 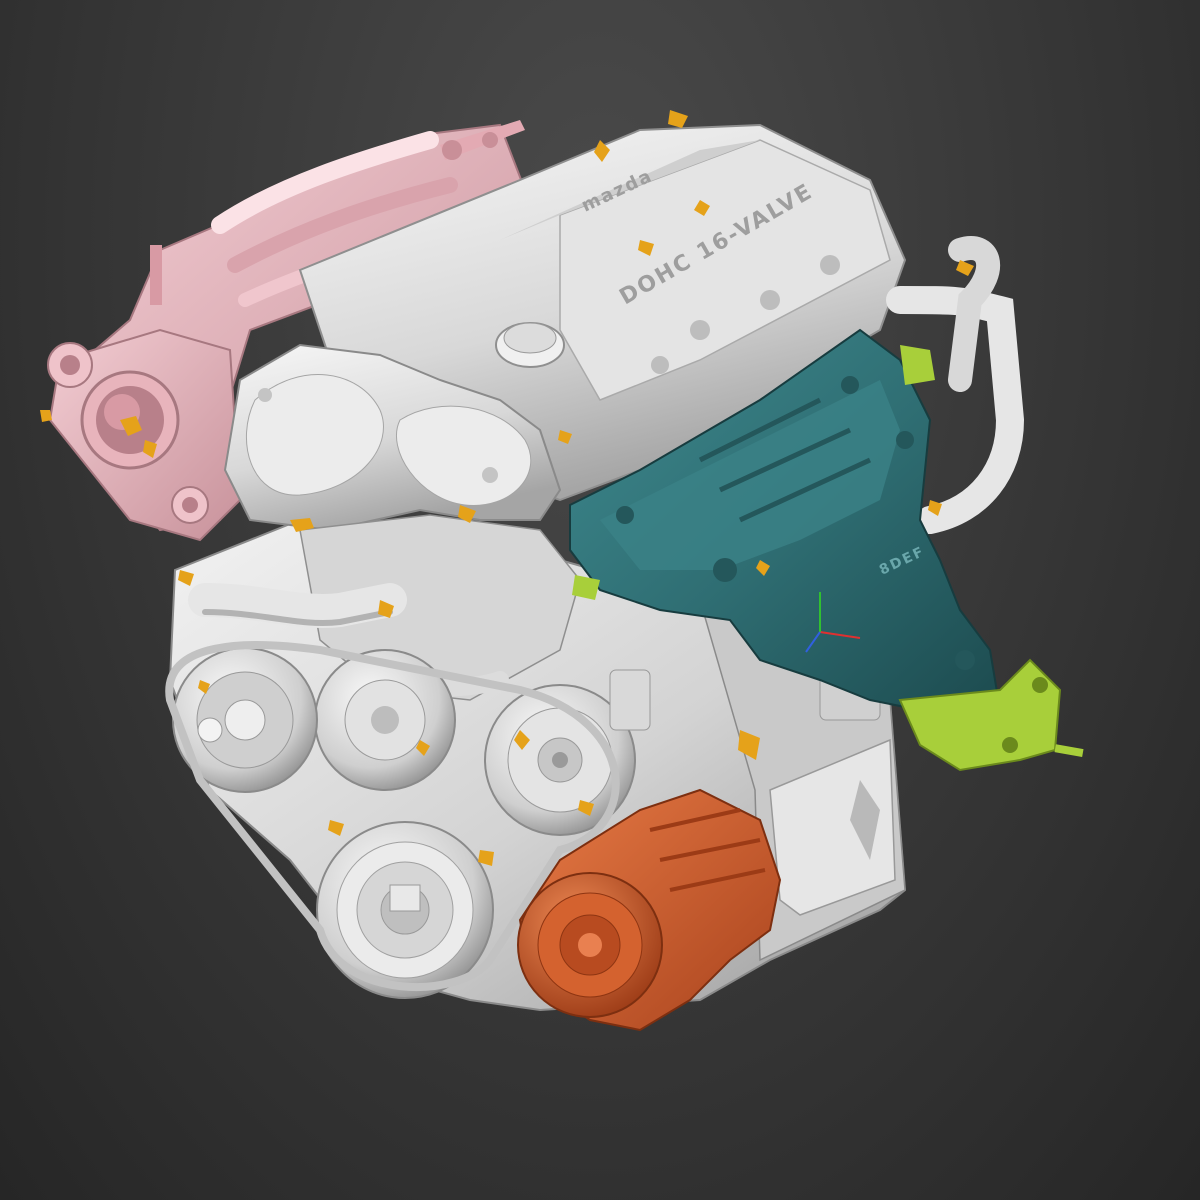 I want to click on crank-pulley, so click(x=405, y=910).